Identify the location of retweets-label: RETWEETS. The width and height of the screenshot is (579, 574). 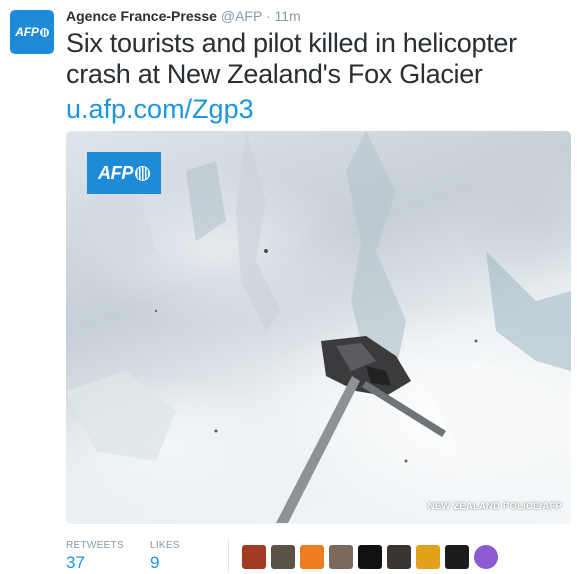
(95, 545).